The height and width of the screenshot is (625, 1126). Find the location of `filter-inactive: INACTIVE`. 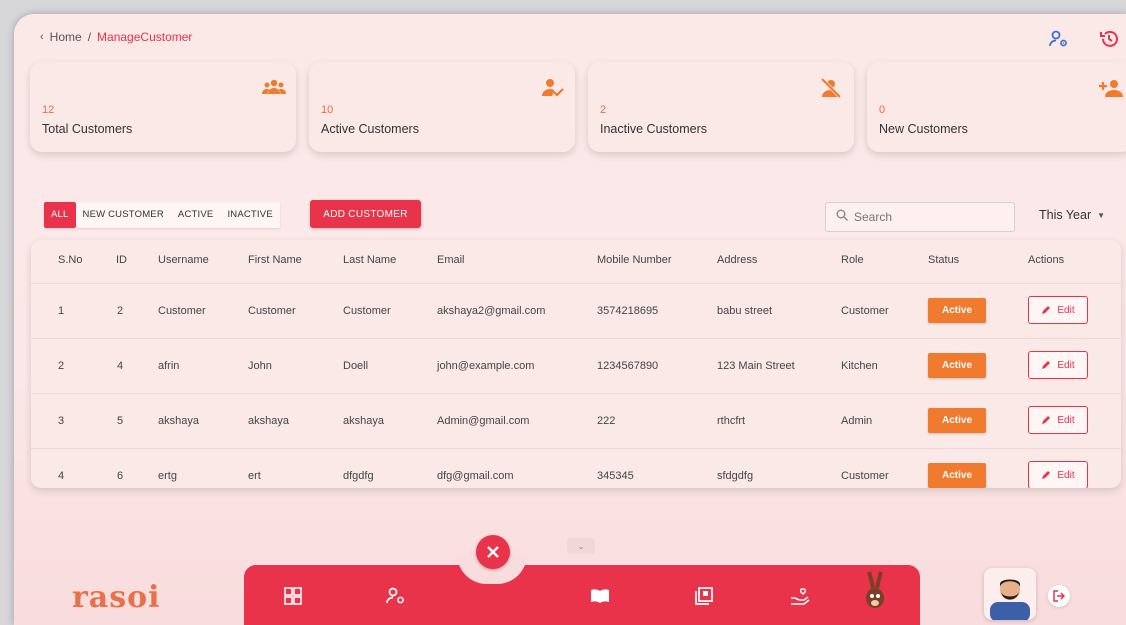

filter-inactive: INACTIVE is located at coordinates (249, 215).